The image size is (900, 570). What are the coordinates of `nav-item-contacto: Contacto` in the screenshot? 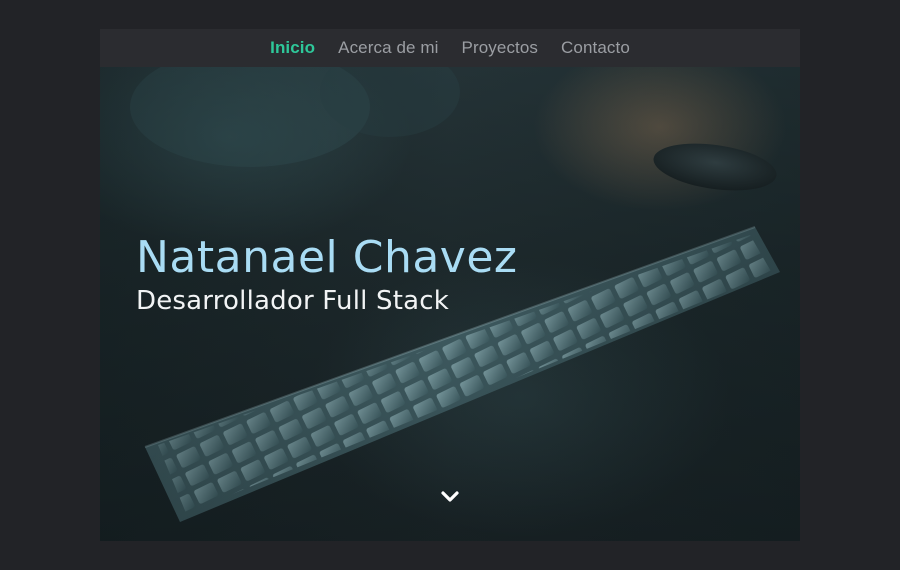 It's located at (595, 48).